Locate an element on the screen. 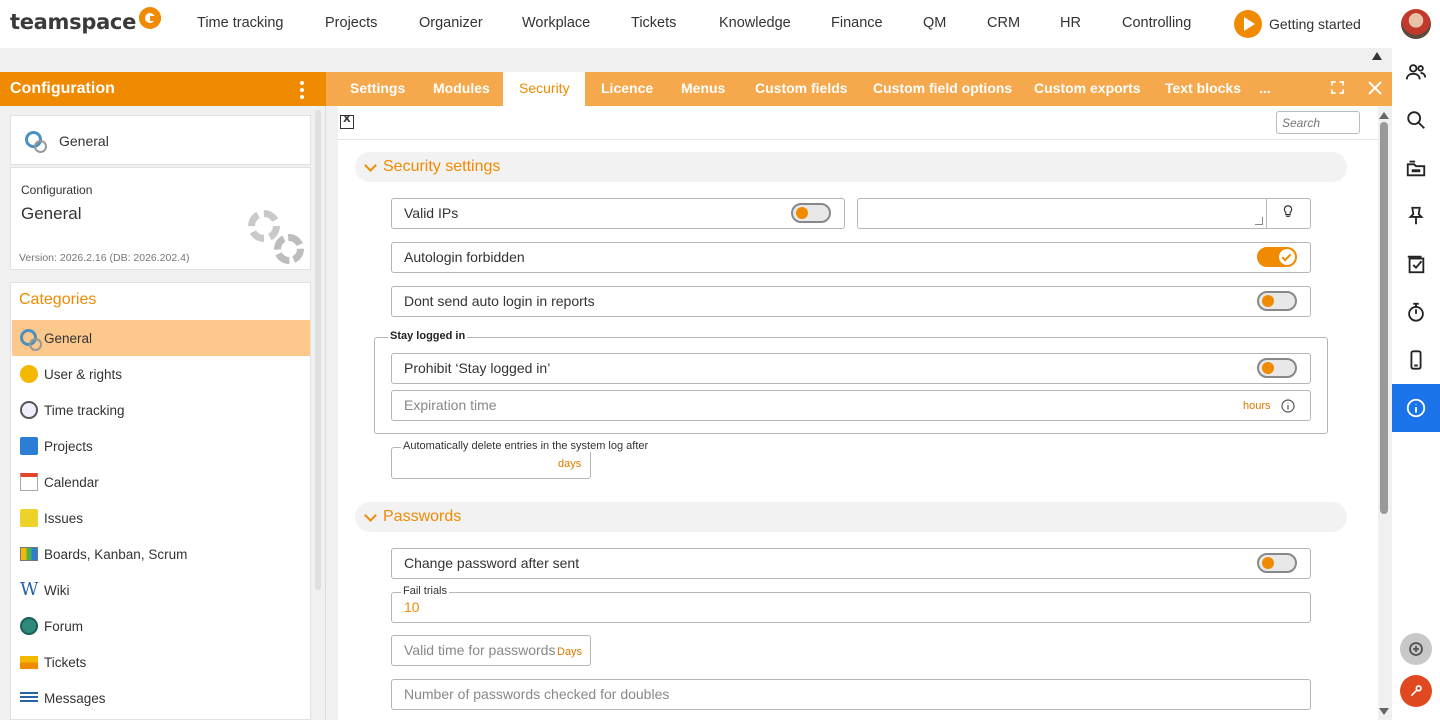  user-avatar is located at coordinates (1416, 24).